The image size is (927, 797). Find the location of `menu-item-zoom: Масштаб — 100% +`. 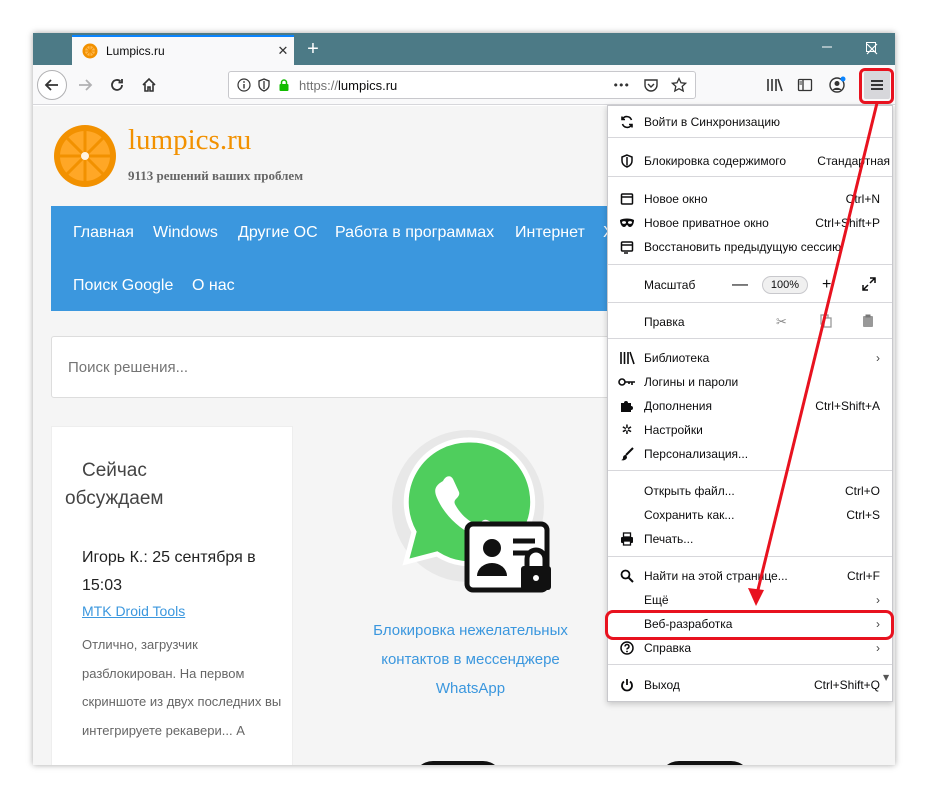

menu-item-zoom: Масштаб — 100% + is located at coordinates (750, 285).